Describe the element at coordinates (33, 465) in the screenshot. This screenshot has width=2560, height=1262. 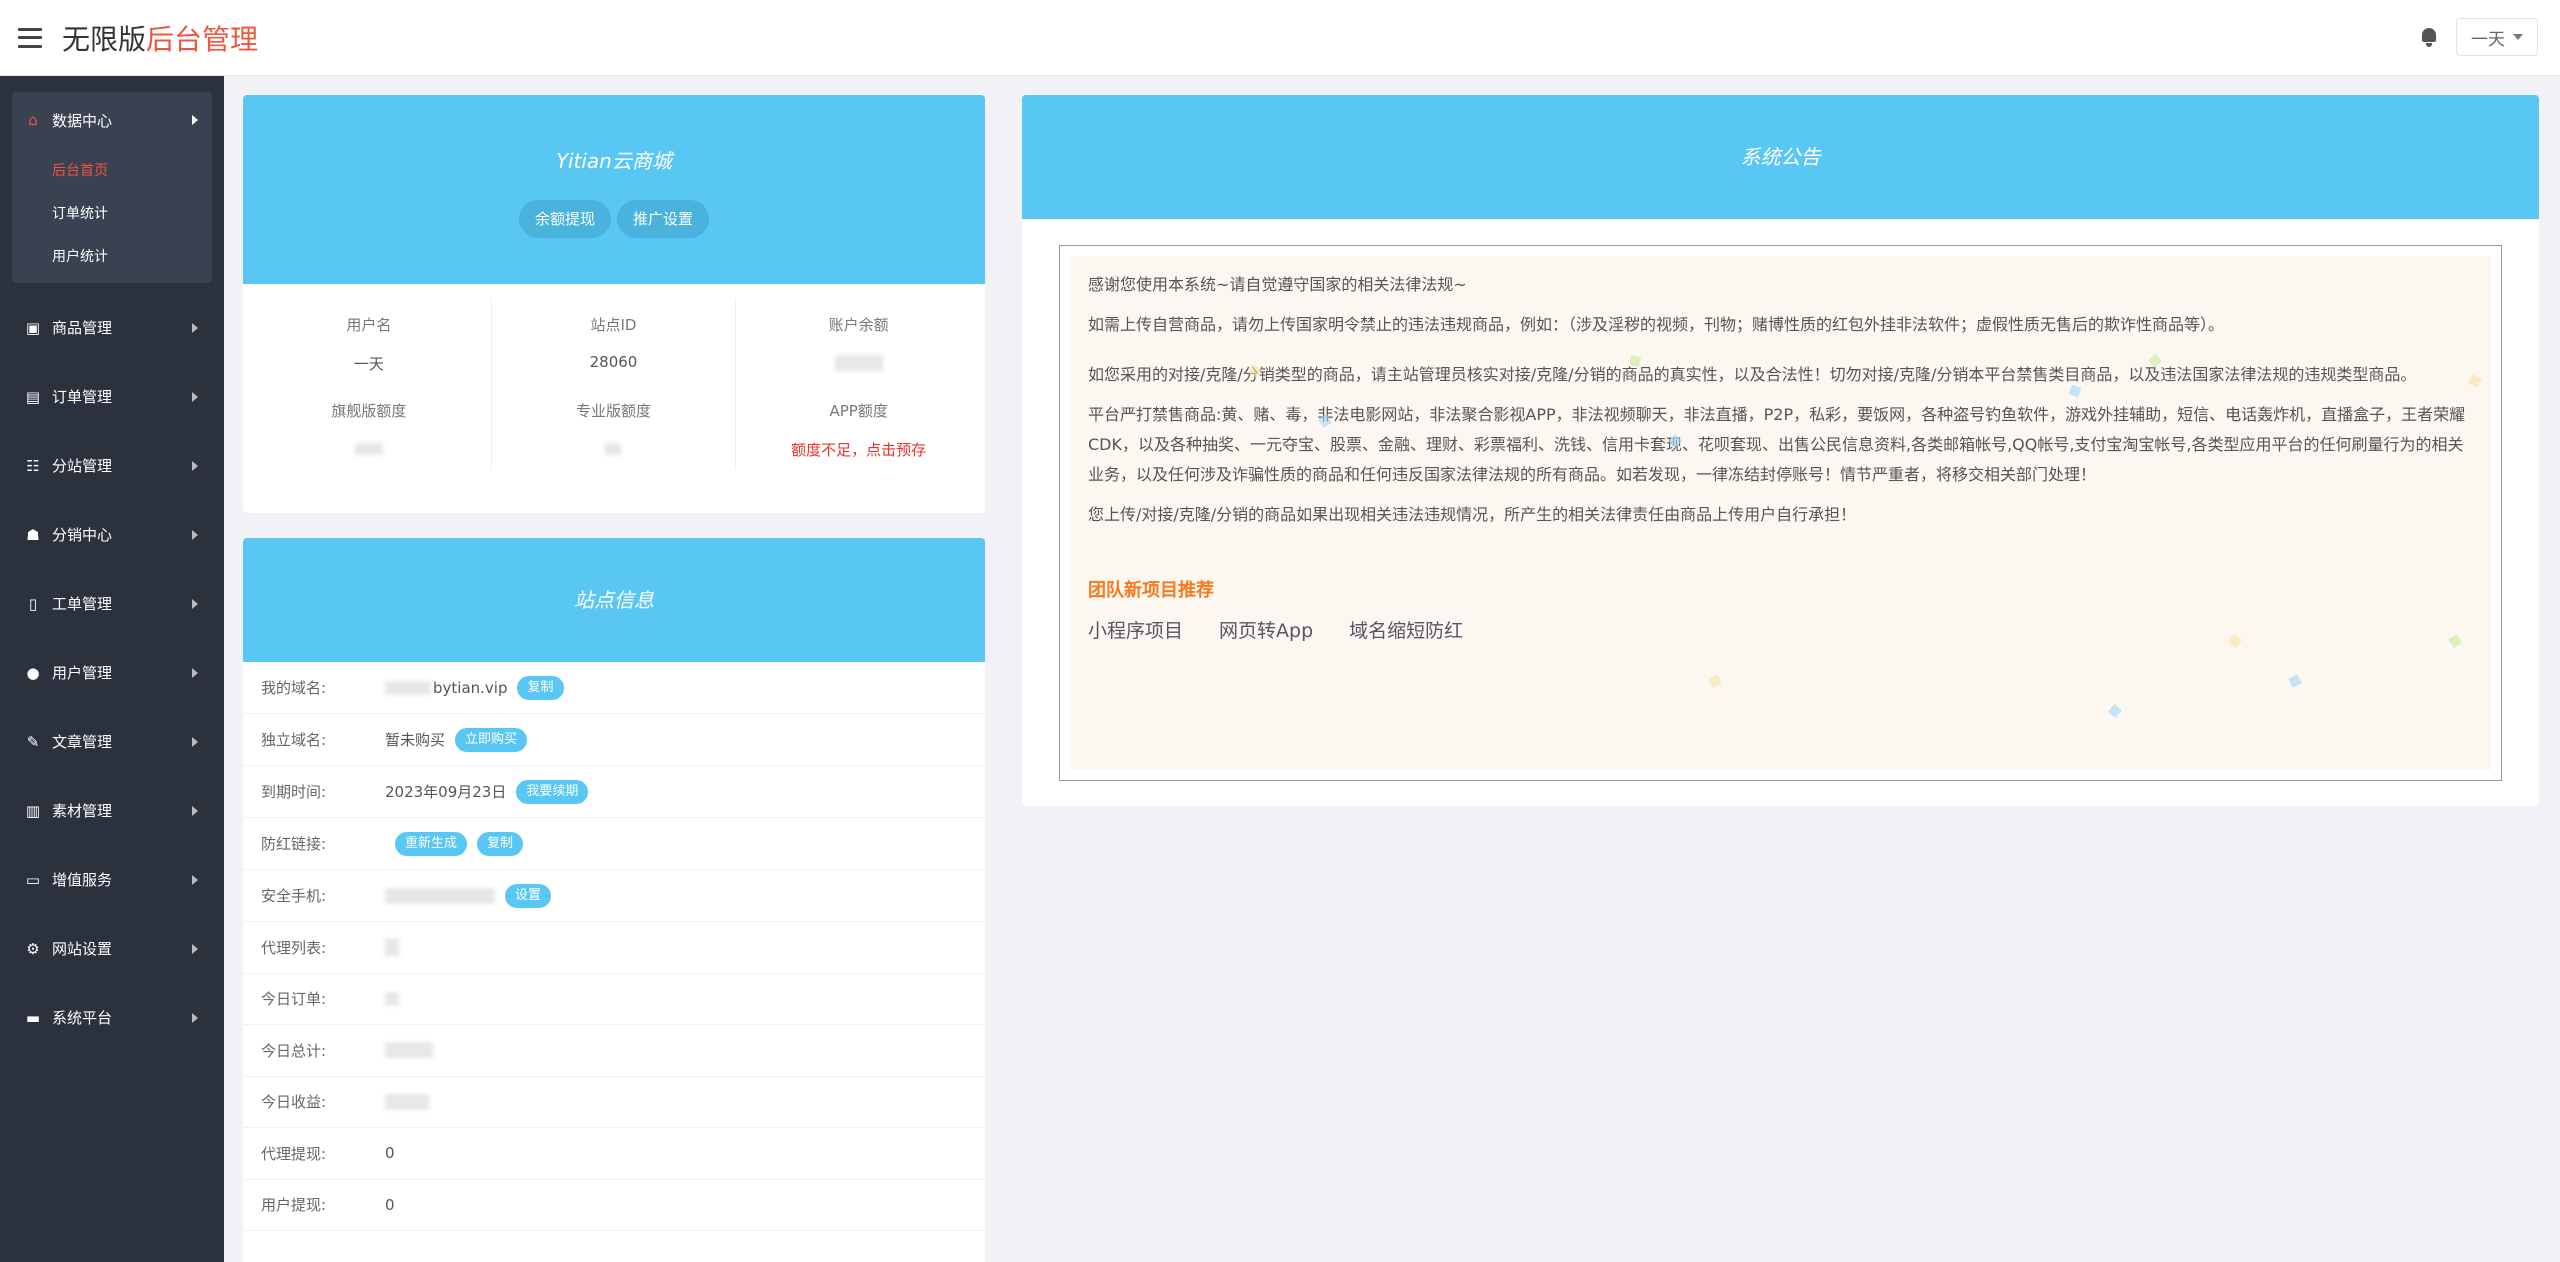
I see `sitemap-icon: ☷` at that location.